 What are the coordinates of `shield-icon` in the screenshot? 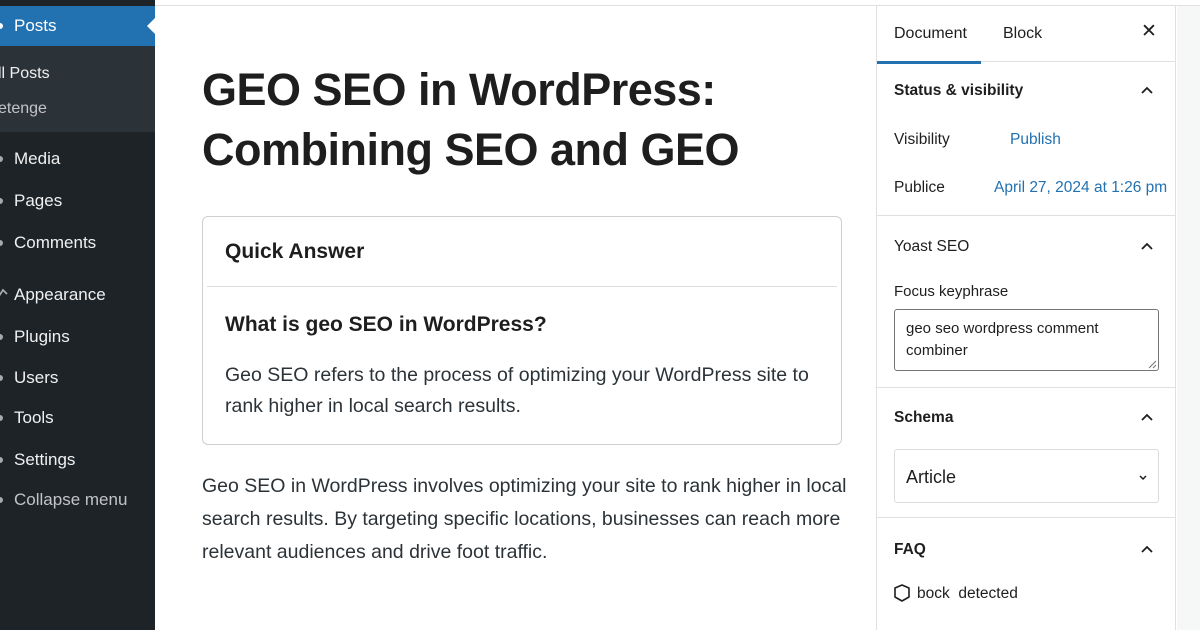 It's located at (902, 593).